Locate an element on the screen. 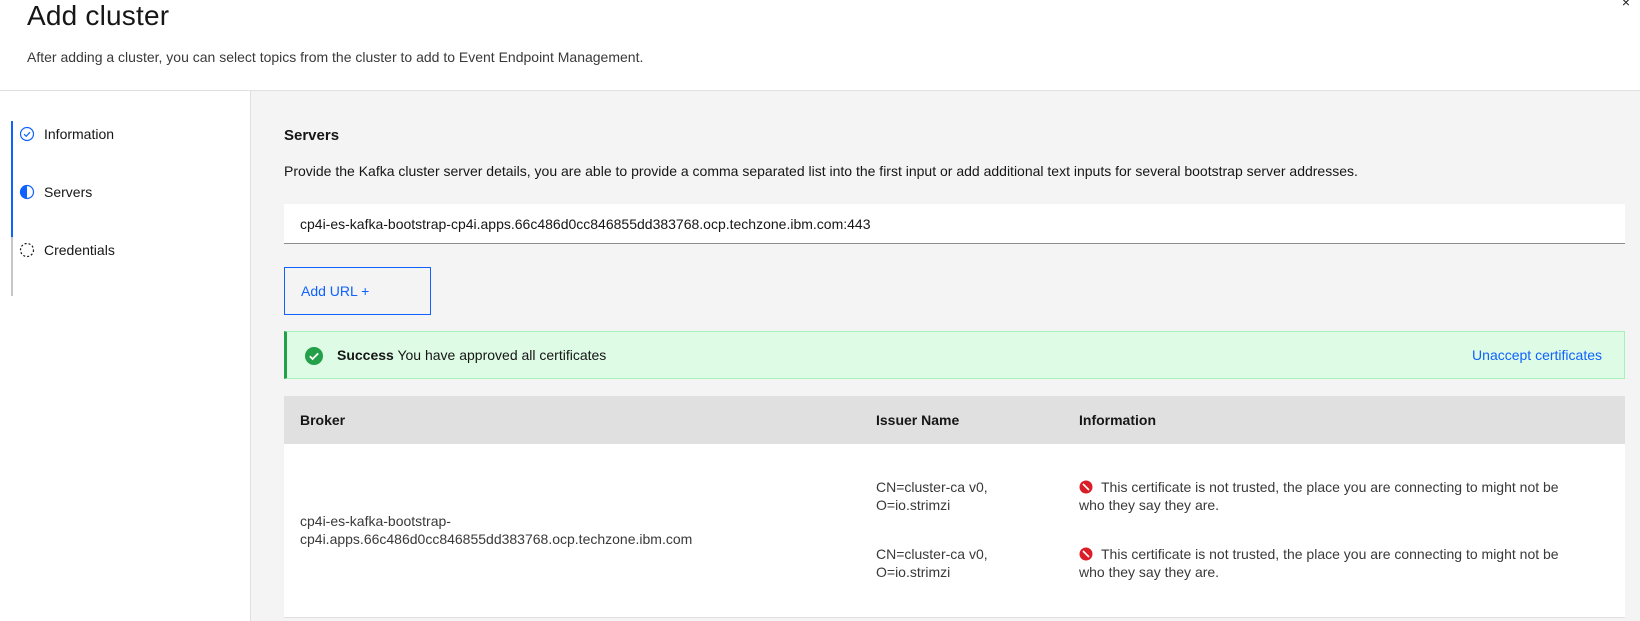  incomplete-half-icon is located at coordinates (27, 192).